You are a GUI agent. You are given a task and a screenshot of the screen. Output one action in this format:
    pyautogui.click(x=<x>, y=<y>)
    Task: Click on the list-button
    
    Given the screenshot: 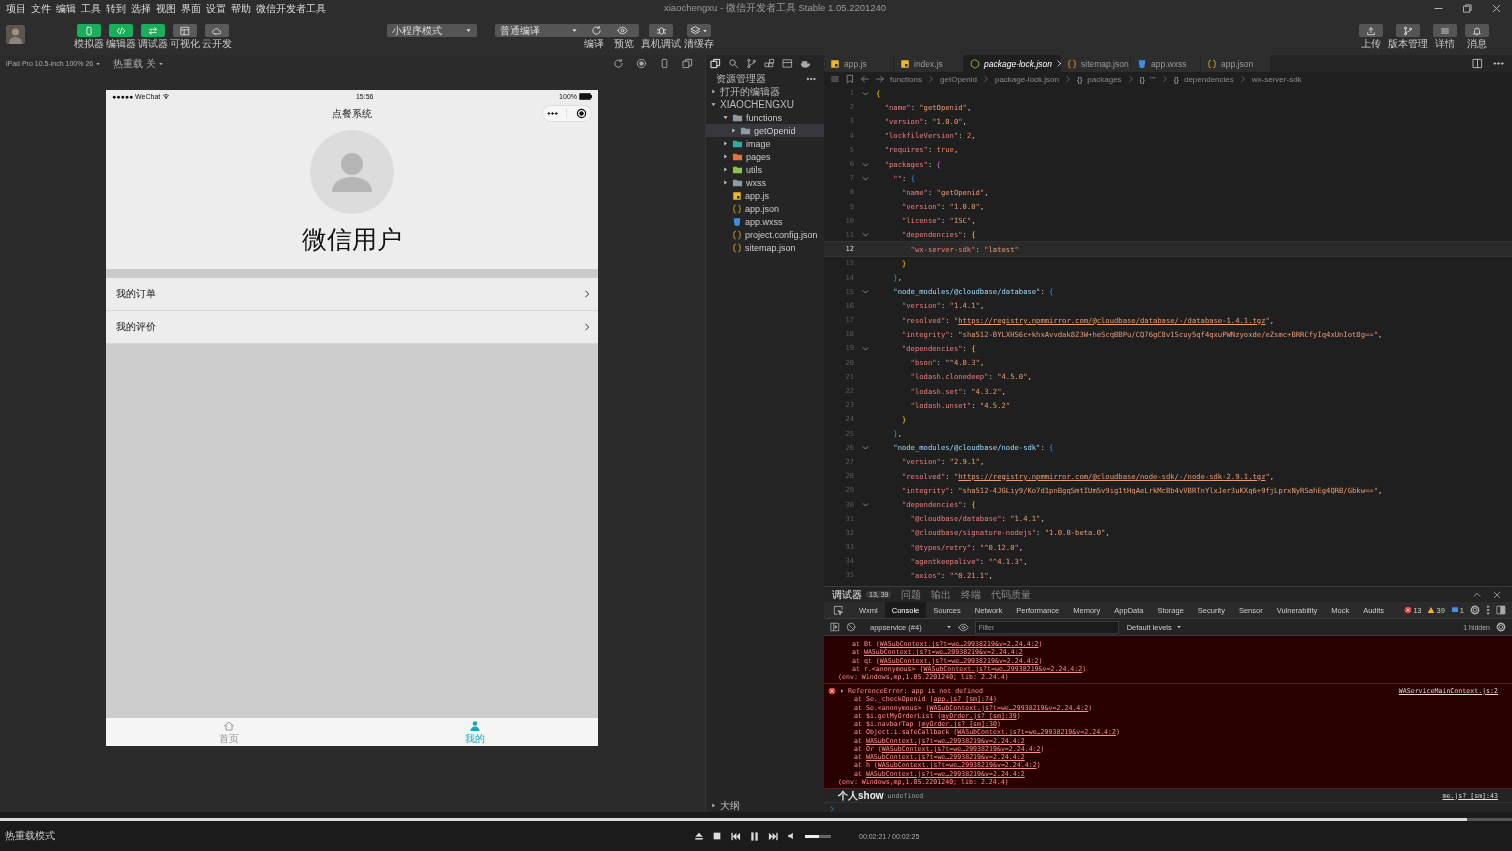 What is the action you would take?
    pyautogui.click(x=1445, y=30)
    